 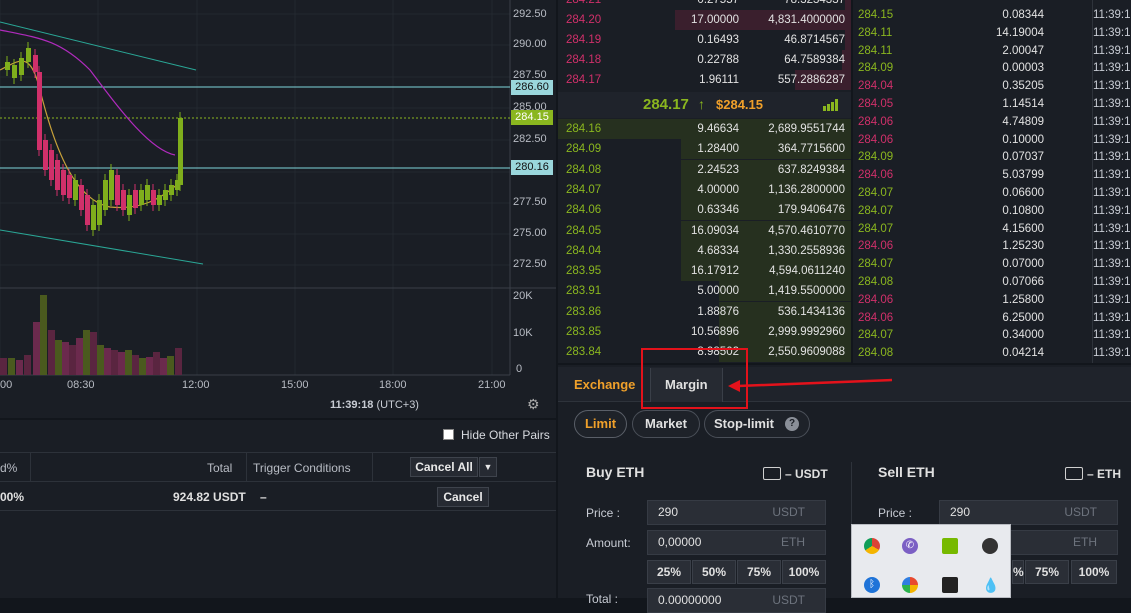 I want to click on order-type-limit: Limit, so click(x=600, y=424).